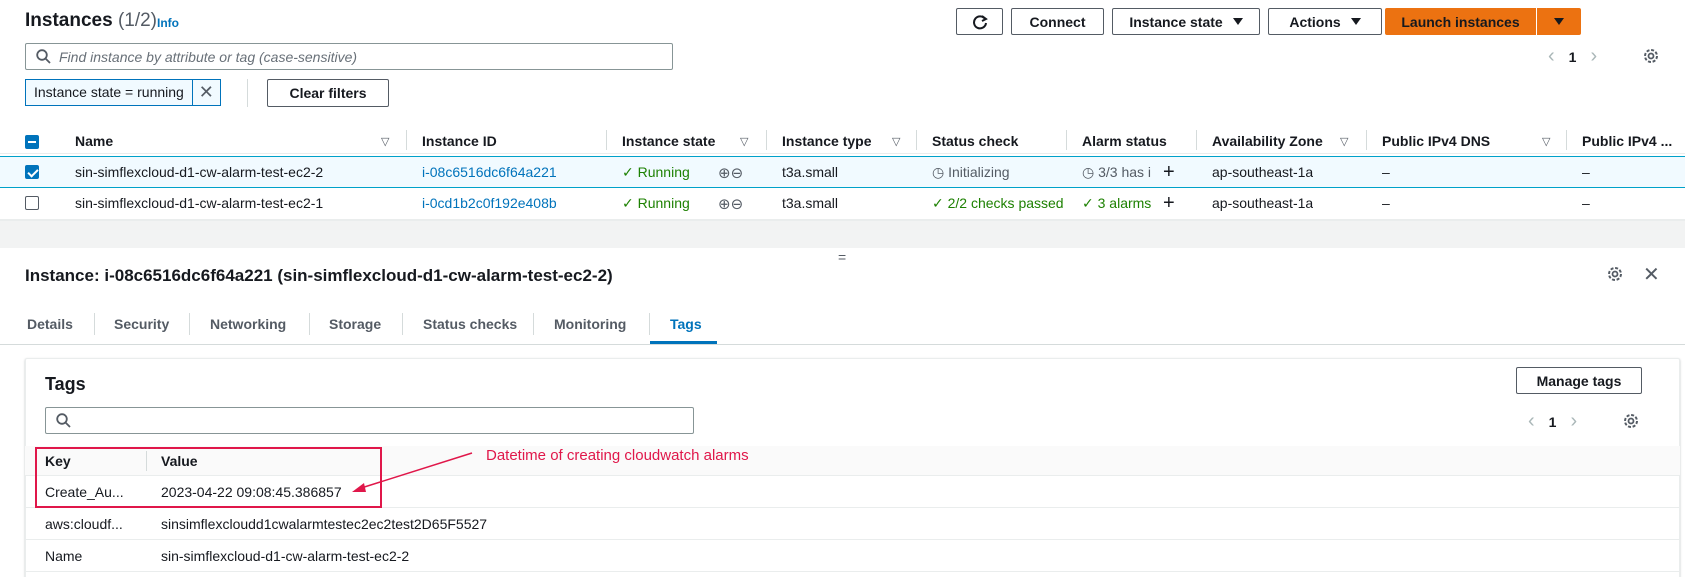  Describe the element at coordinates (686, 324) in the screenshot. I see `tab-tags: Tags` at that location.